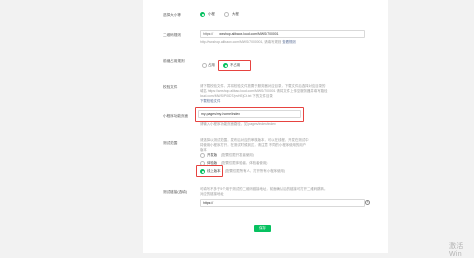  Describe the element at coordinates (203, 150) in the screenshot. I see `test-scope-desc-3: 版本` at that location.